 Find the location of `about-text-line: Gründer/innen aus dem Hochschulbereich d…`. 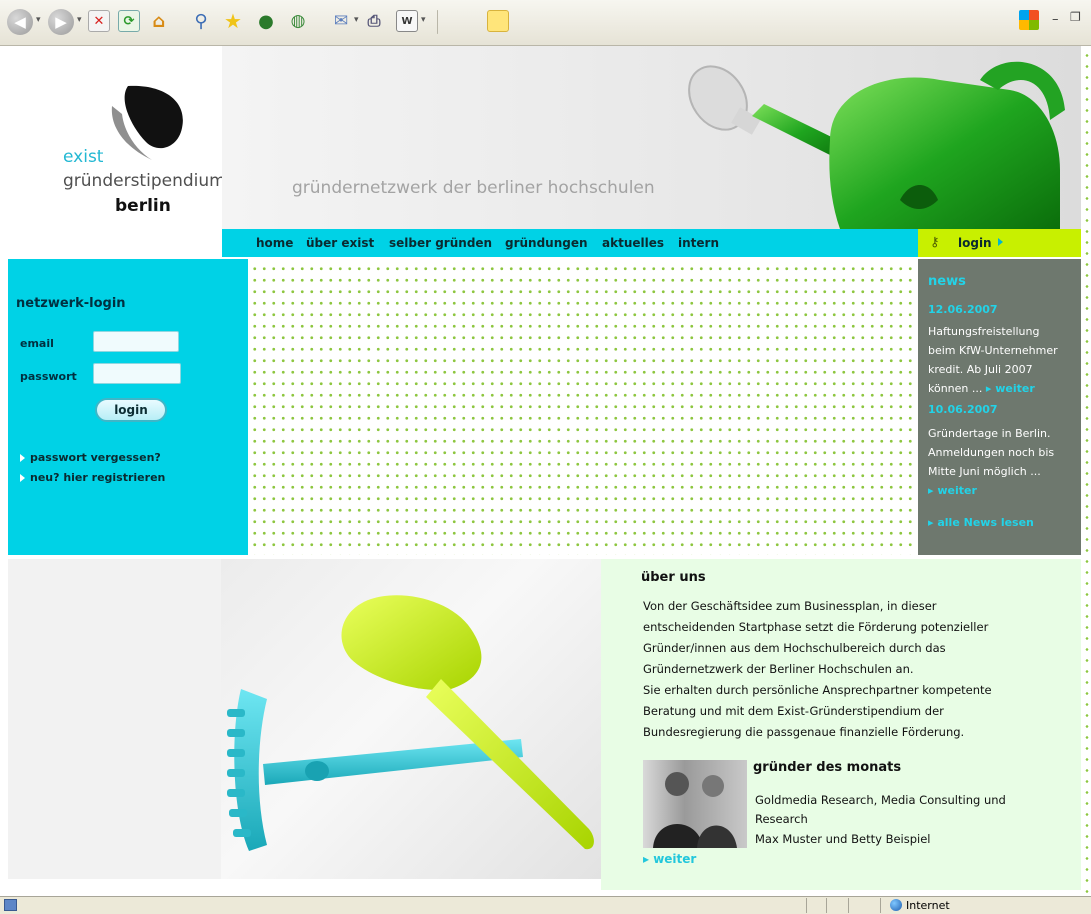

about-text-line: Gründer/innen aus dem Hochschulbereich d… is located at coordinates (794, 648).